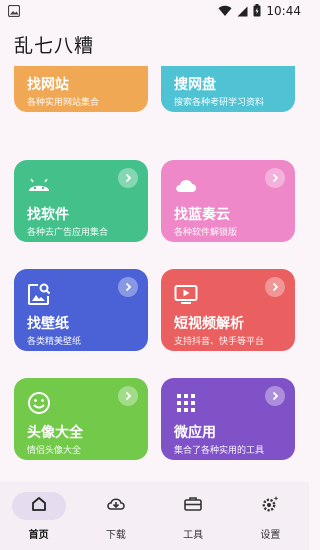 Image resolution: width=320 pixels, height=550 pixels. What do you see at coordinates (193, 535) in the screenshot?
I see `nav-label: 工具` at bounding box center [193, 535].